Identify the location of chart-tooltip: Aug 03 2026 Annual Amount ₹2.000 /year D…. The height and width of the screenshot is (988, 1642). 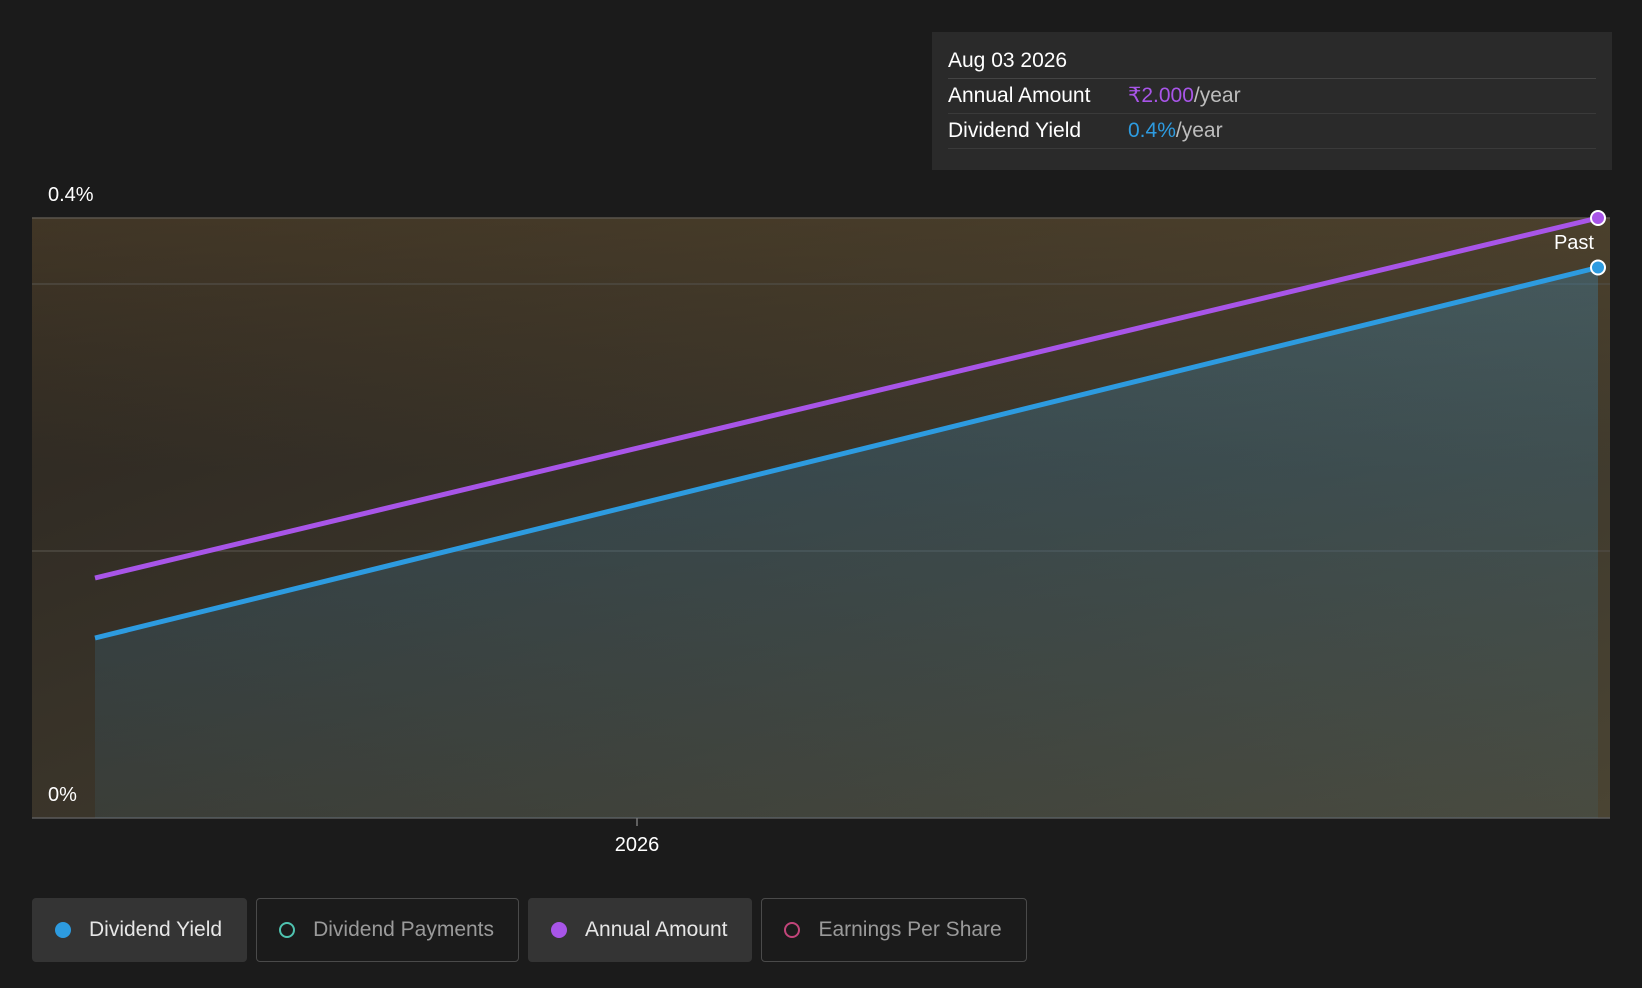
(1272, 101).